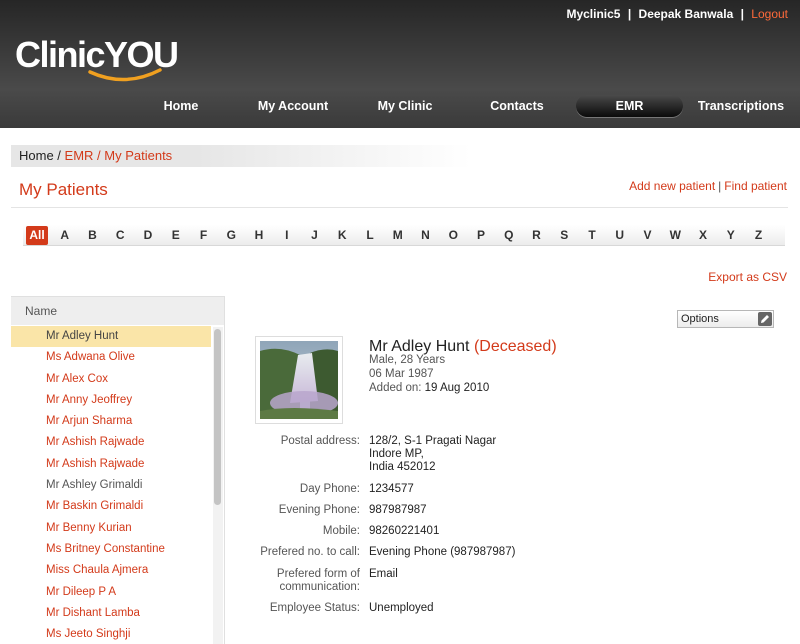 Image resolution: width=800 pixels, height=644 pixels. What do you see at coordinates (731, 235) in the screenshot?
I see `alphabet-letter-y: Y` at bounding box center [731, 235].